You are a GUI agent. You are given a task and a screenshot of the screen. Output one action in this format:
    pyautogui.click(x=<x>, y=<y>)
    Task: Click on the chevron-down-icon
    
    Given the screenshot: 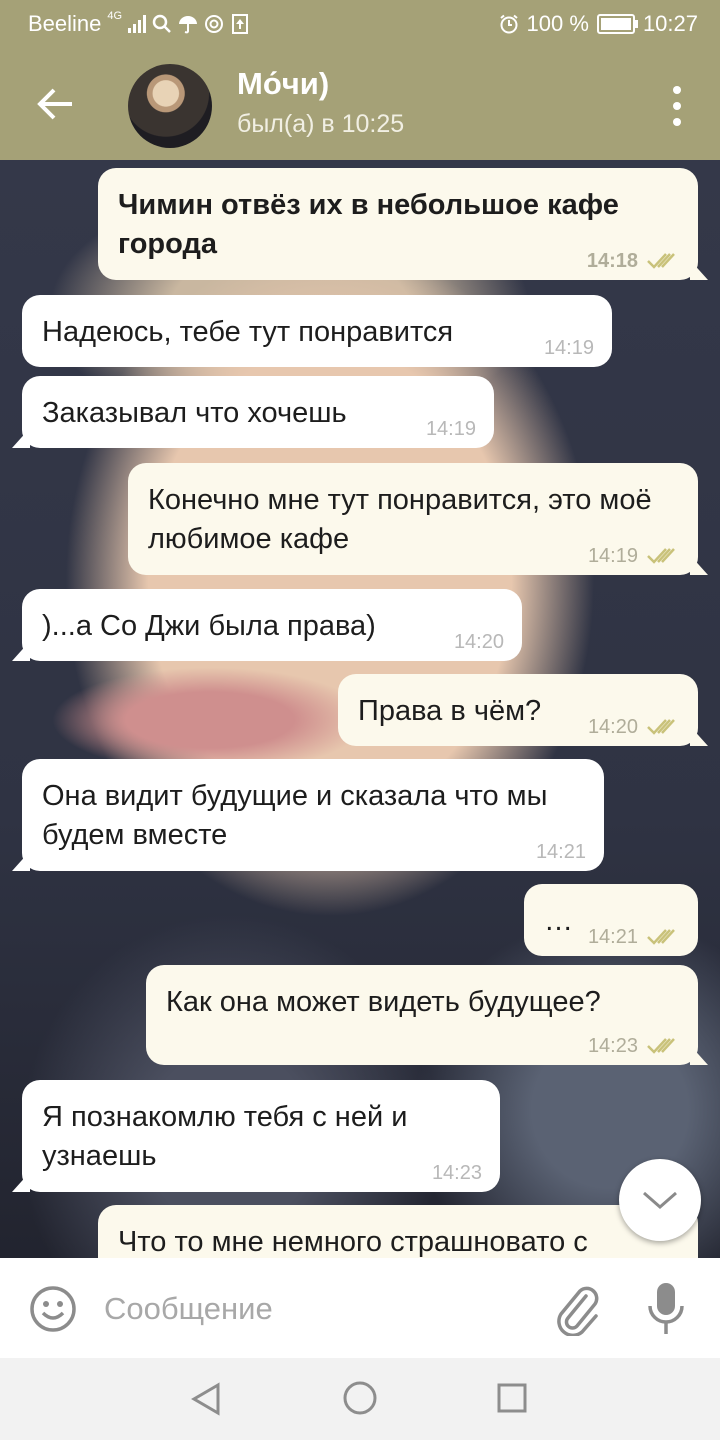 What is the action you would take?
    pyautogui.click(x=660, y=1200)
    